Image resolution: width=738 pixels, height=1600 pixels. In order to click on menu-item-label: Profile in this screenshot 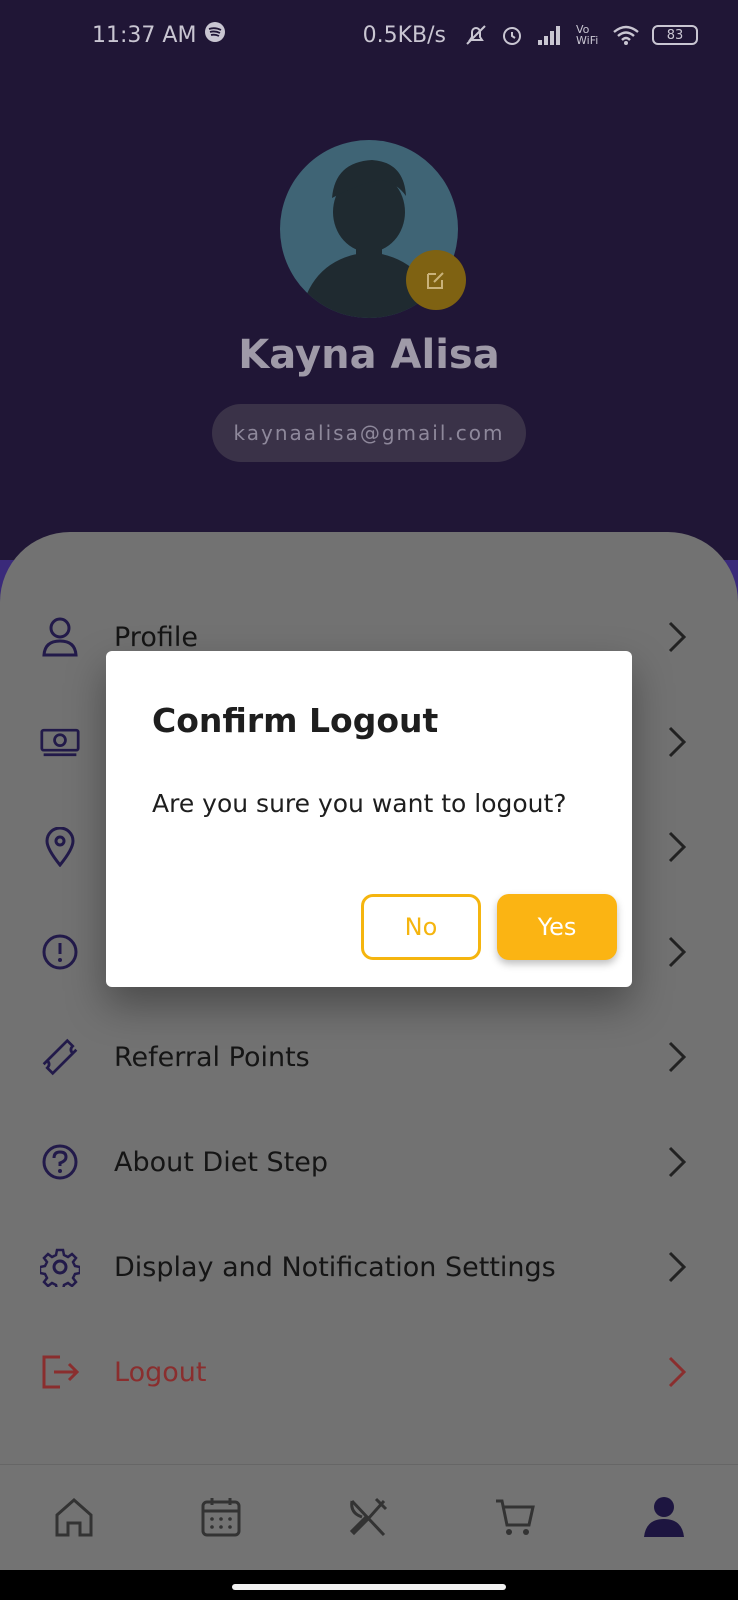, I will do `click(156, 637)`.